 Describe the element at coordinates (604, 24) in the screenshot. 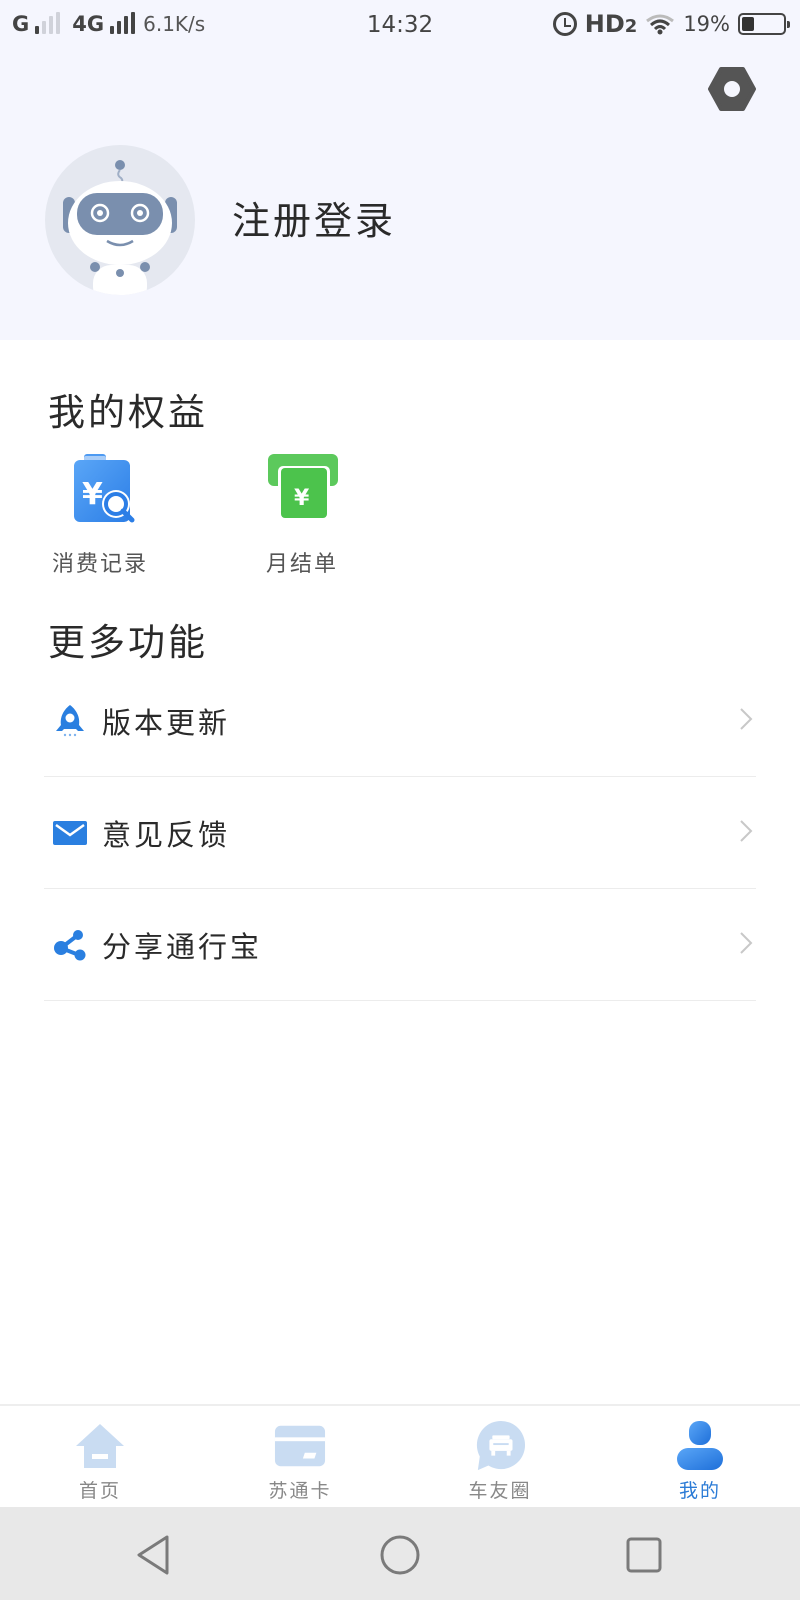

I see `hd-text: HD` at that location.